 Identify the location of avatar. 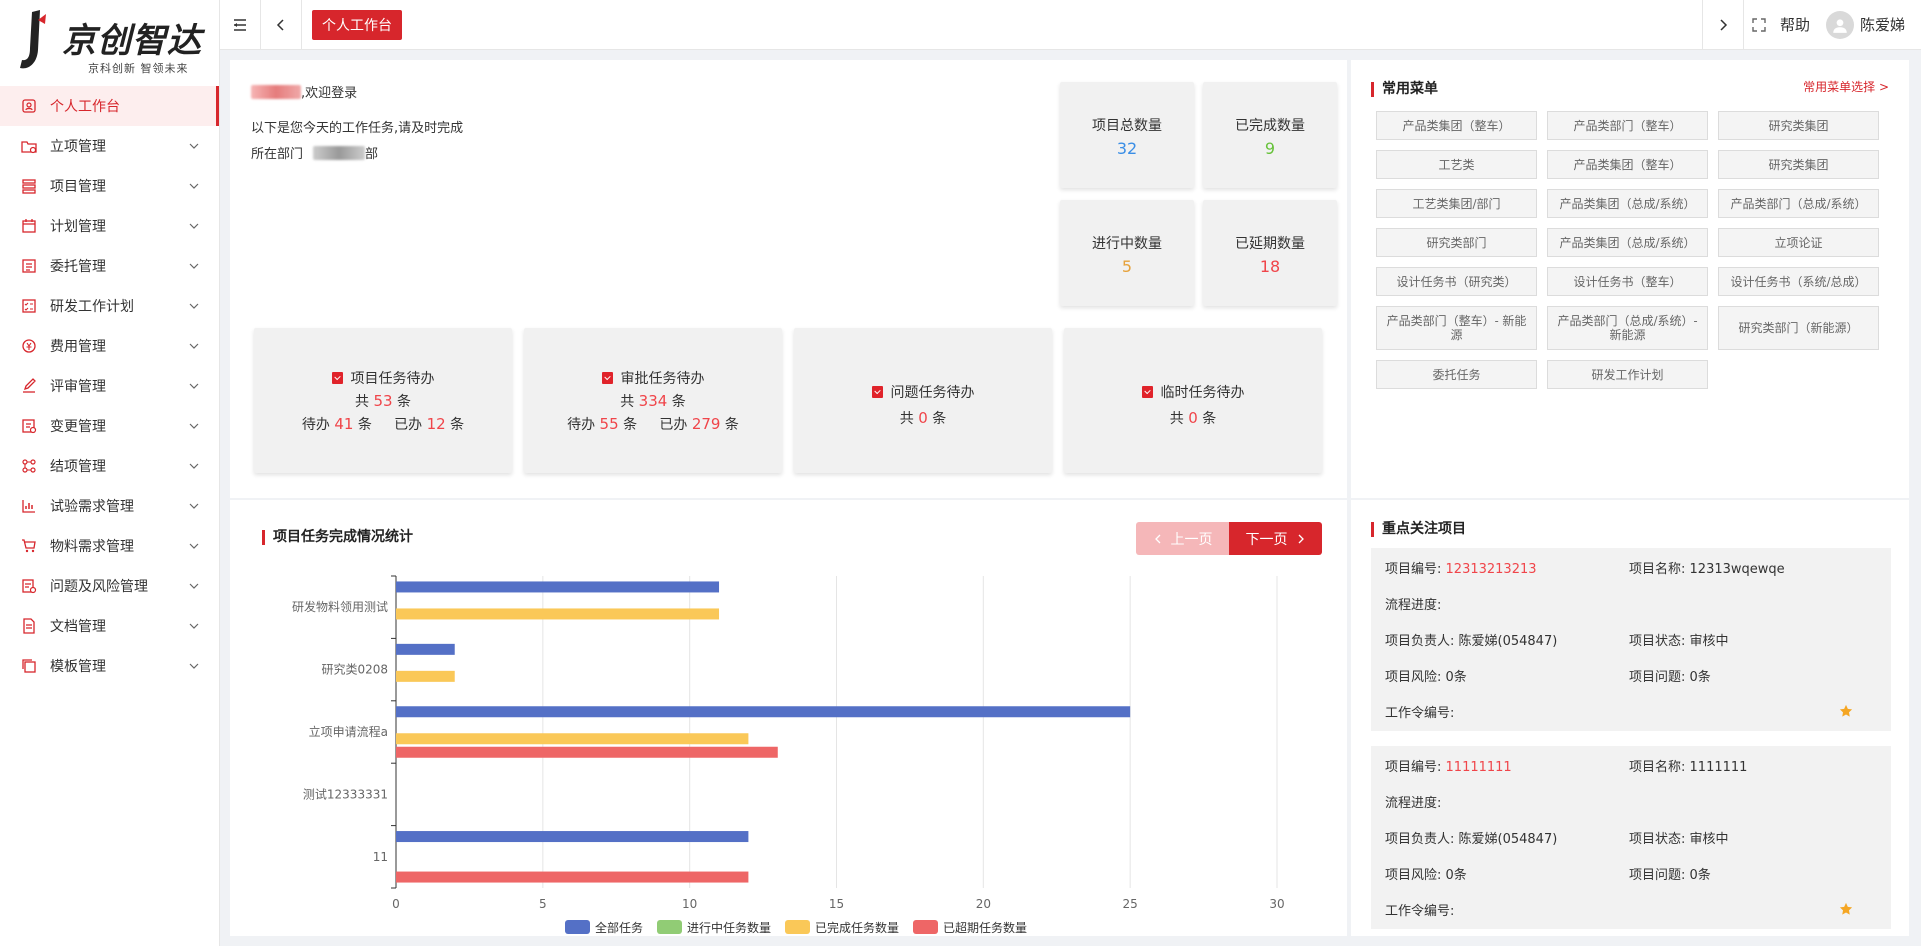
(1839, 24).